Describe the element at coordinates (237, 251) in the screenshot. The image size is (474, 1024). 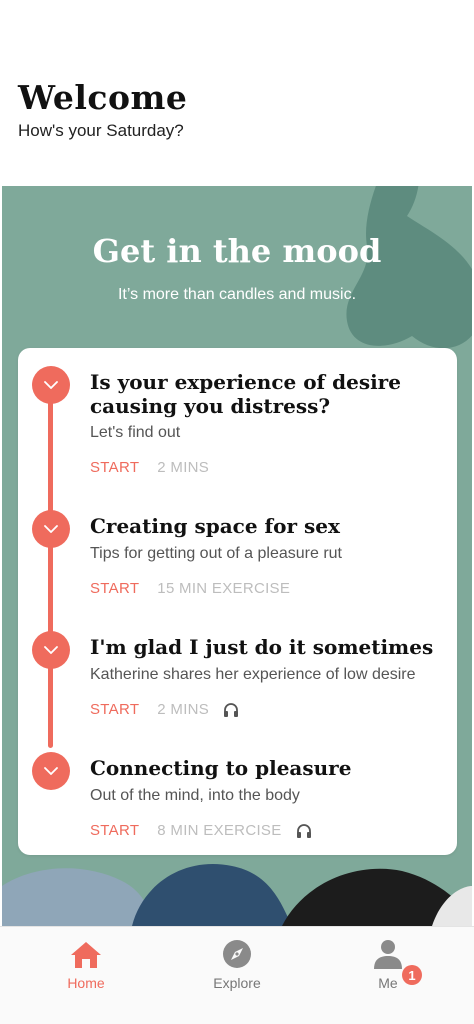
I see `section-title: Get in the mood` at that location.